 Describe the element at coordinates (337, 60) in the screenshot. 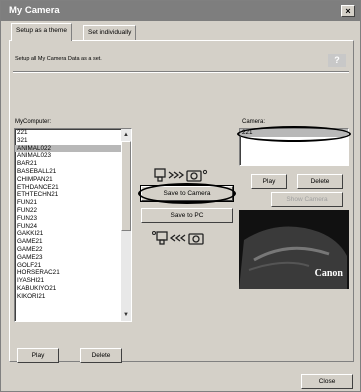

I see `help-icon: ?` at that location.